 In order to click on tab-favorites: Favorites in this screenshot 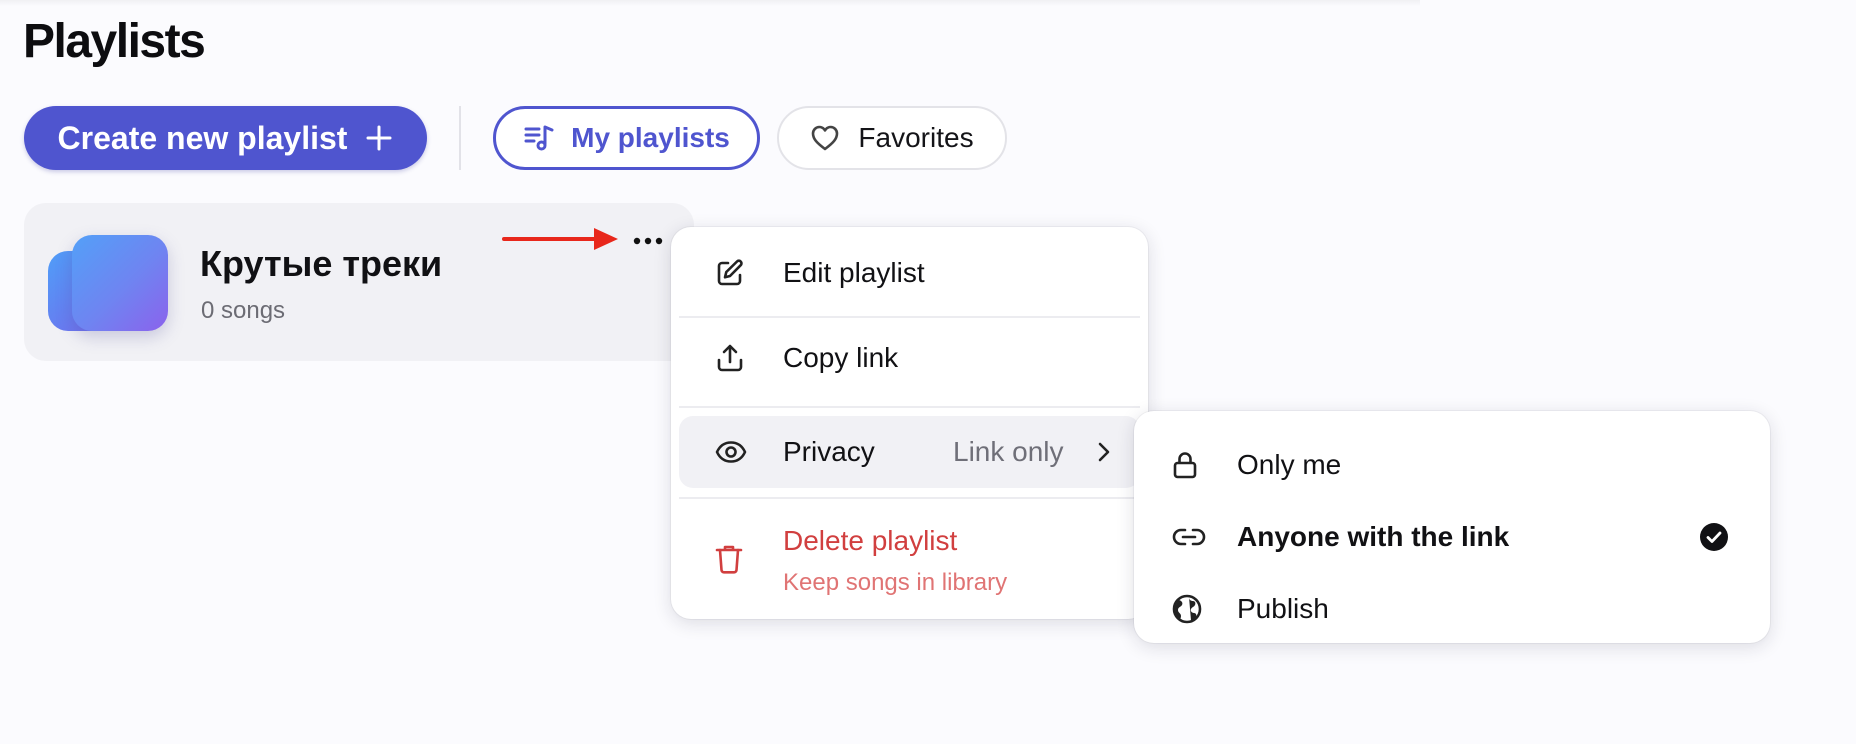, I will do `click(892, 138)`.